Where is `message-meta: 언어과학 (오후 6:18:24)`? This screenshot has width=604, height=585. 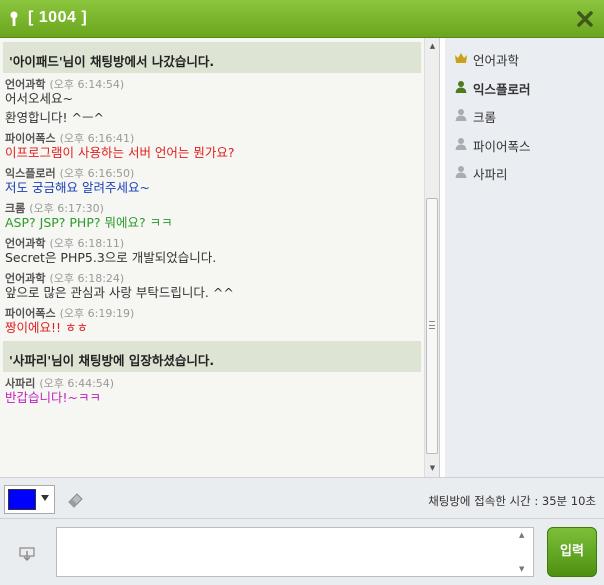 message-meta: 언어과학 (오후 6:18:24) is located at coordinates (214, 276).